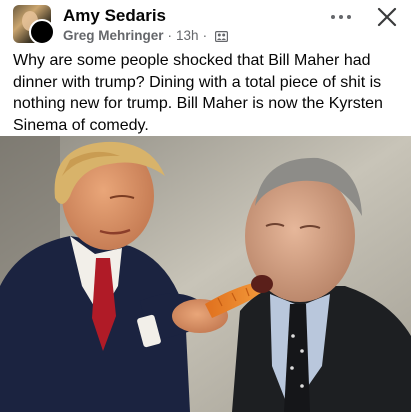 Image resolution: width=411 pixels, height=420 pixels. Describe the element at coordinates (42, 32) in the screenshot. I see `avatar-badge` at that location.